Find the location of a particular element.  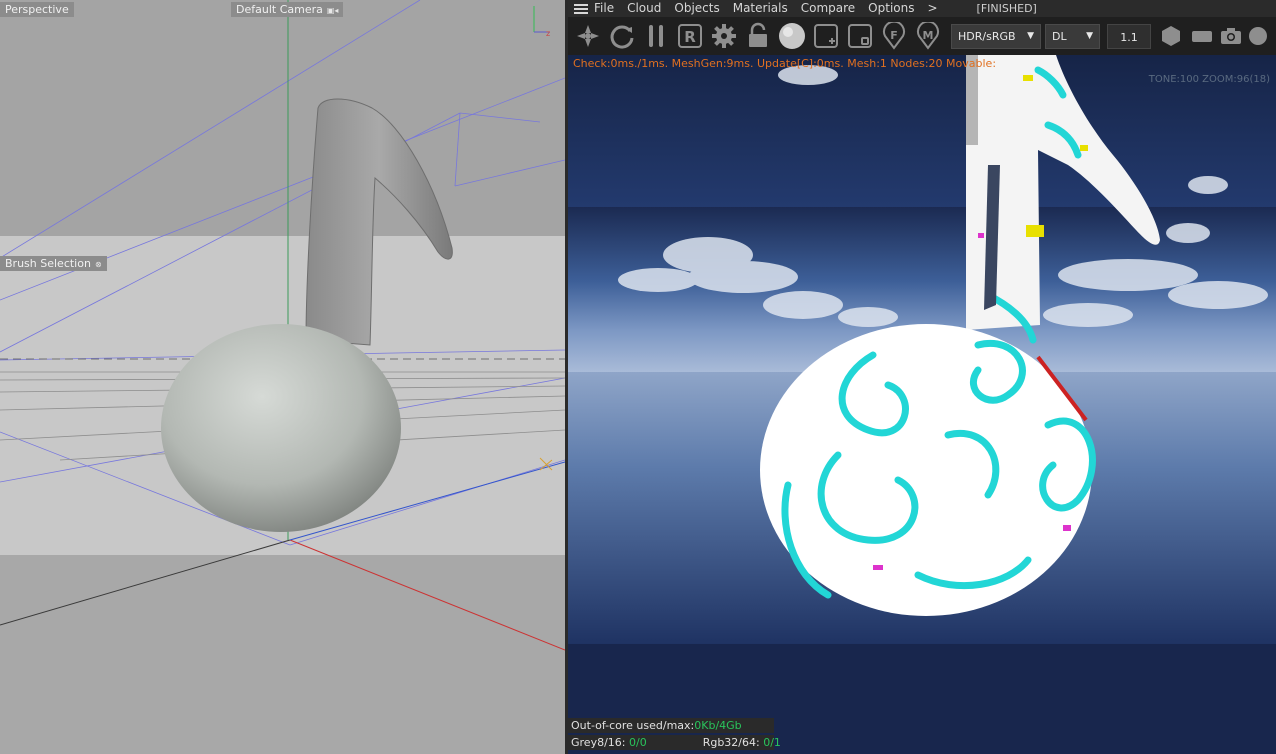

camera-icon is located at coordinates (1231, 36).